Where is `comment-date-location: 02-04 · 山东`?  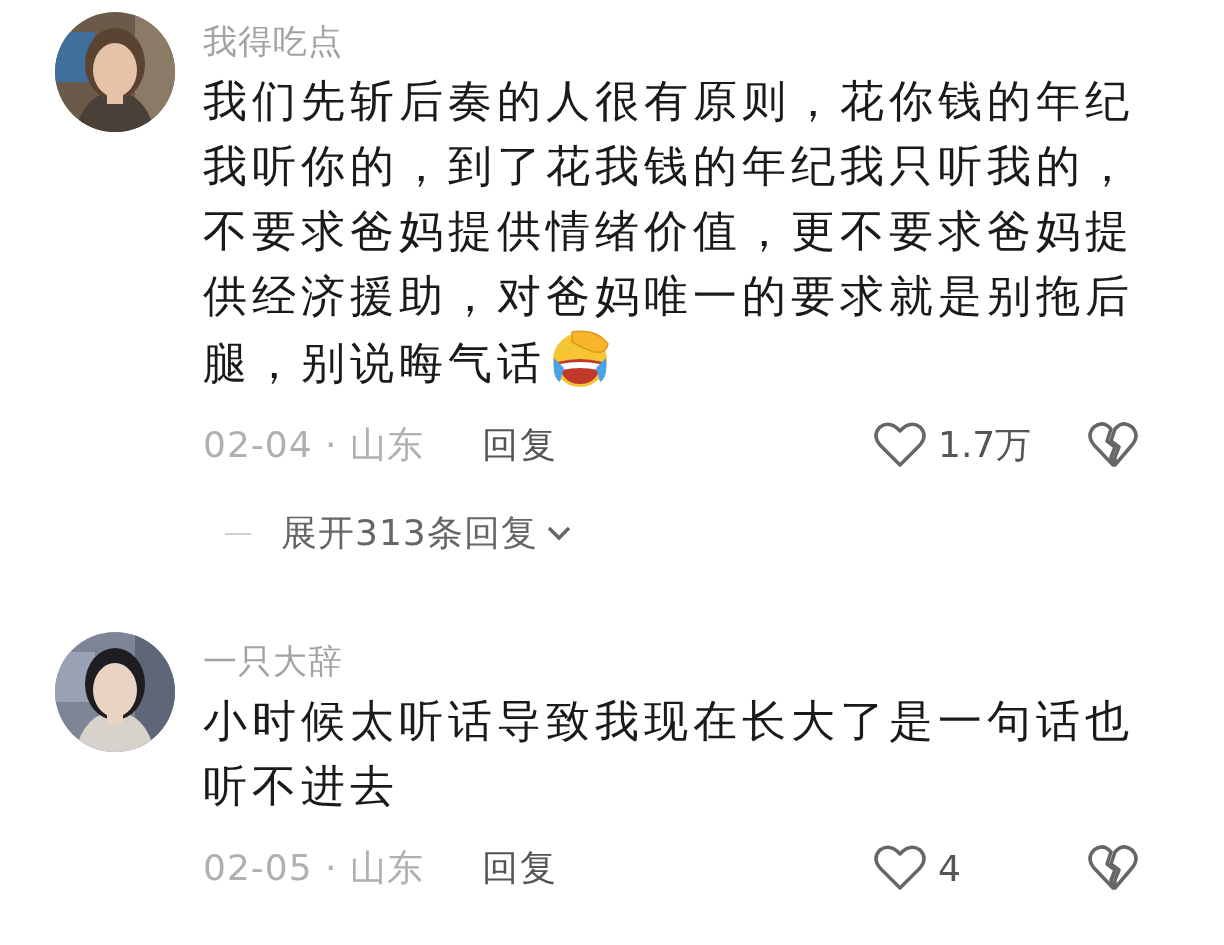
comment-date-location: 02-04 · 山东 is located at coordinates (313, 444).